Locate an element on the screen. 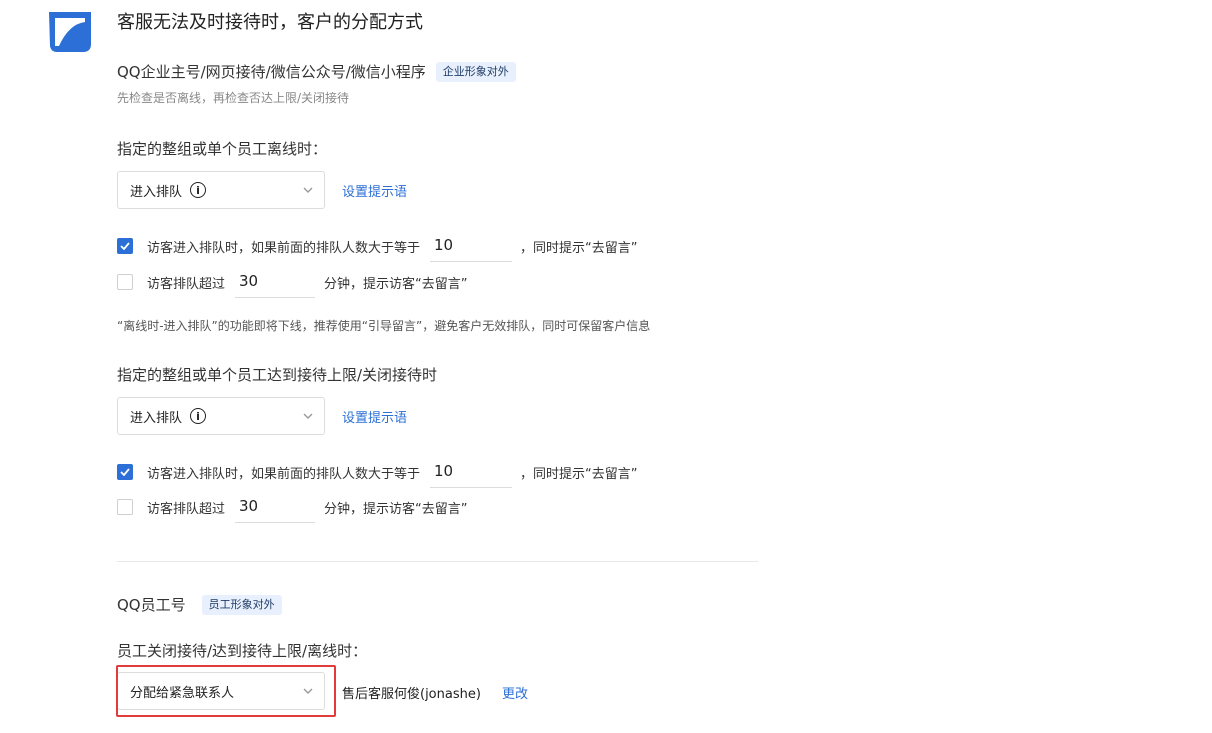  limit-queue-size-text-before: 访客进入排队时，如果前面的排队人数大于等于 is located at coordinates (284, 474).